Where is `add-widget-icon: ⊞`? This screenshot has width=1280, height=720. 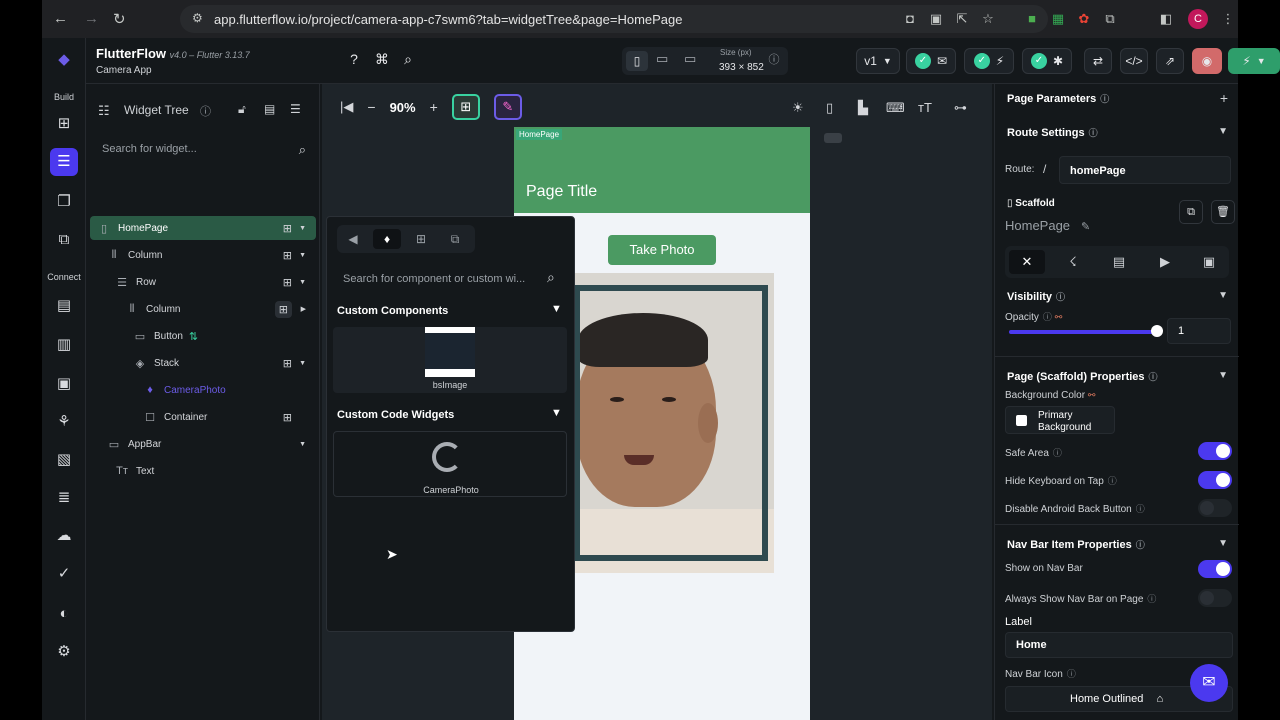
add-widget-icon: ⊞ is located at coordinates (64, 124).